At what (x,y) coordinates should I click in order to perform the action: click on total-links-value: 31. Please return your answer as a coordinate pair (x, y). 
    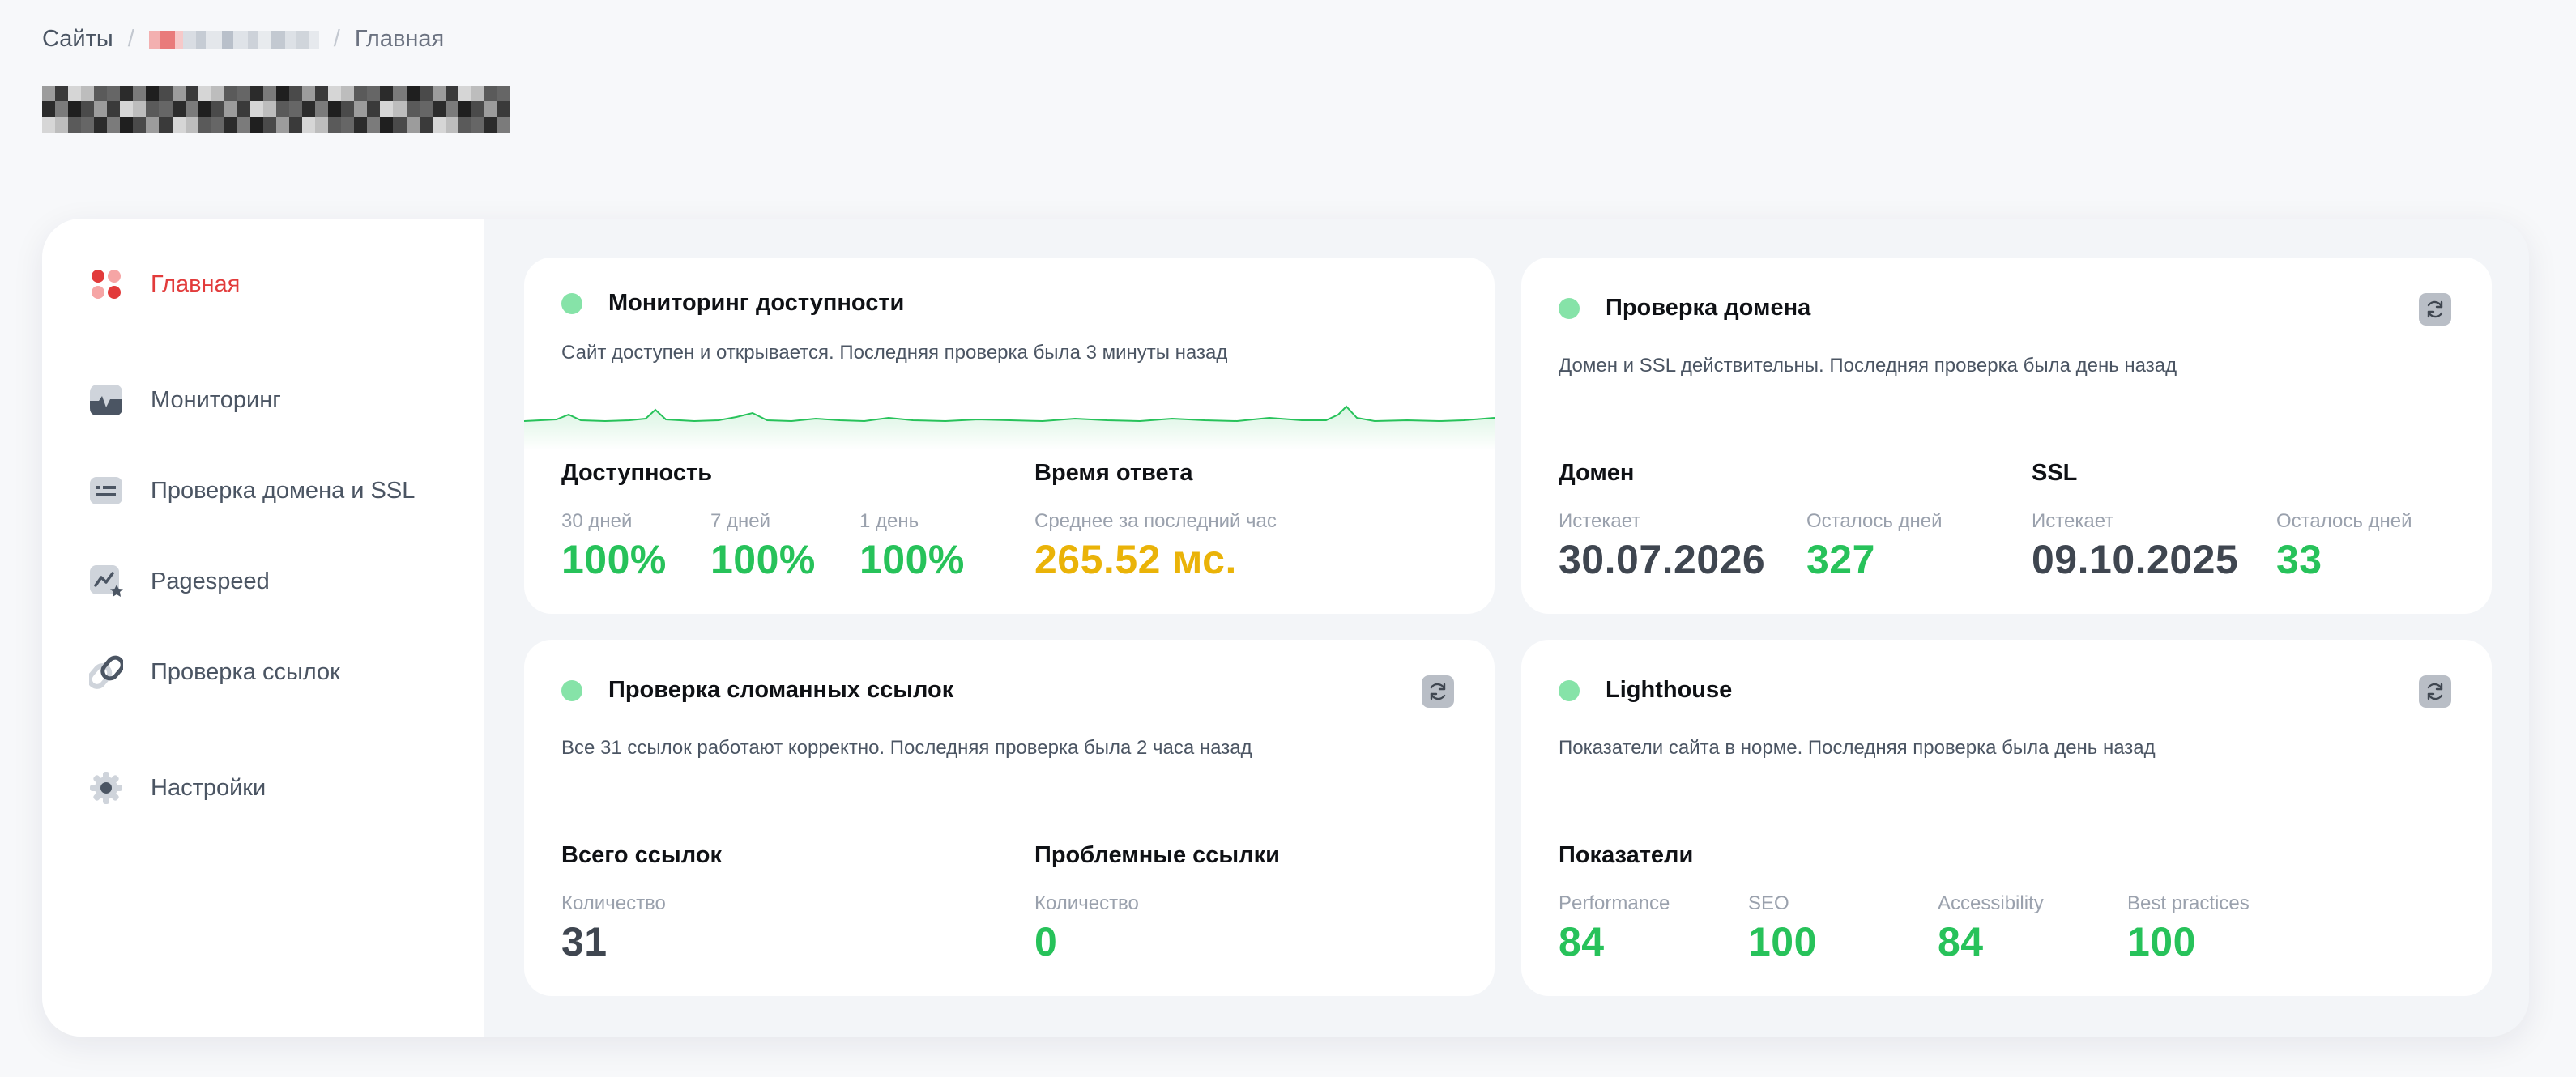
    Looking at the image, I should click on (584, 941).